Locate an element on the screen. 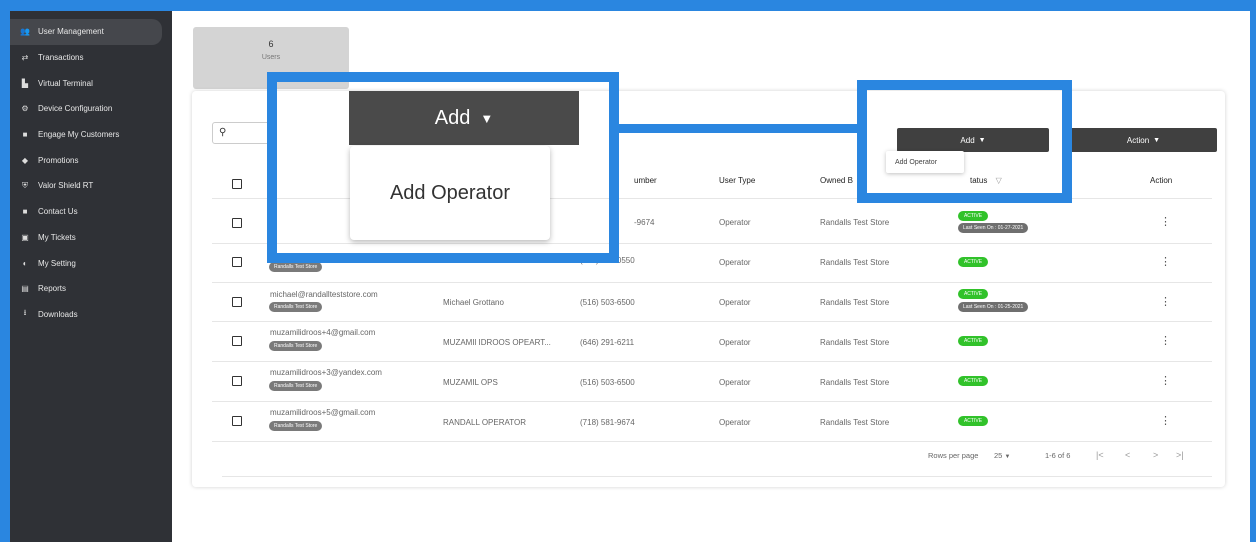  footer-divider is located at coordinates (717, 476).